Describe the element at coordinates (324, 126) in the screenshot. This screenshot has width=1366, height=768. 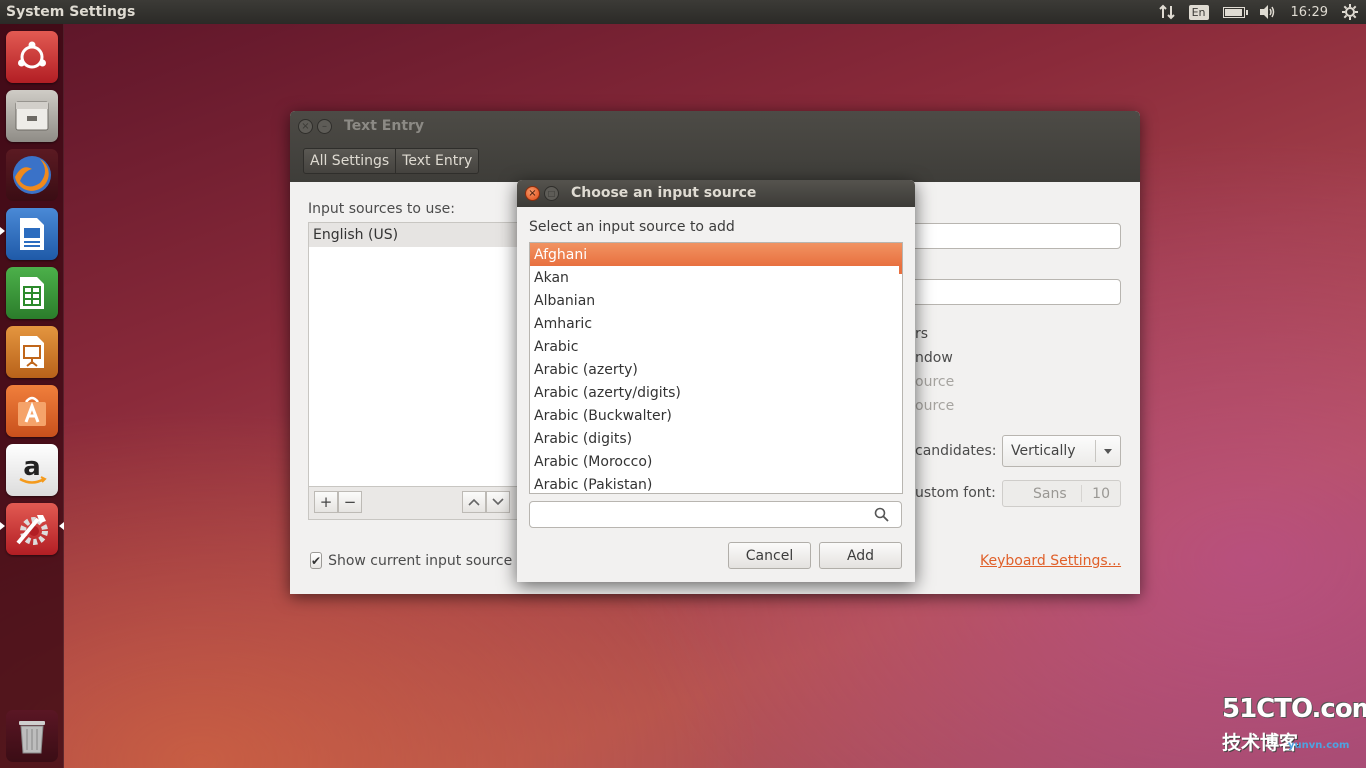
I see `minimize-icon: –` at that location.